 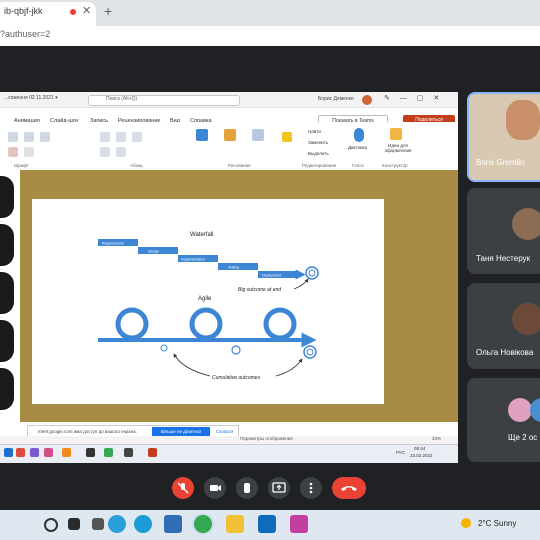 I want to click on participant-name: Таня Нестерук, so click(x=503, y=258).